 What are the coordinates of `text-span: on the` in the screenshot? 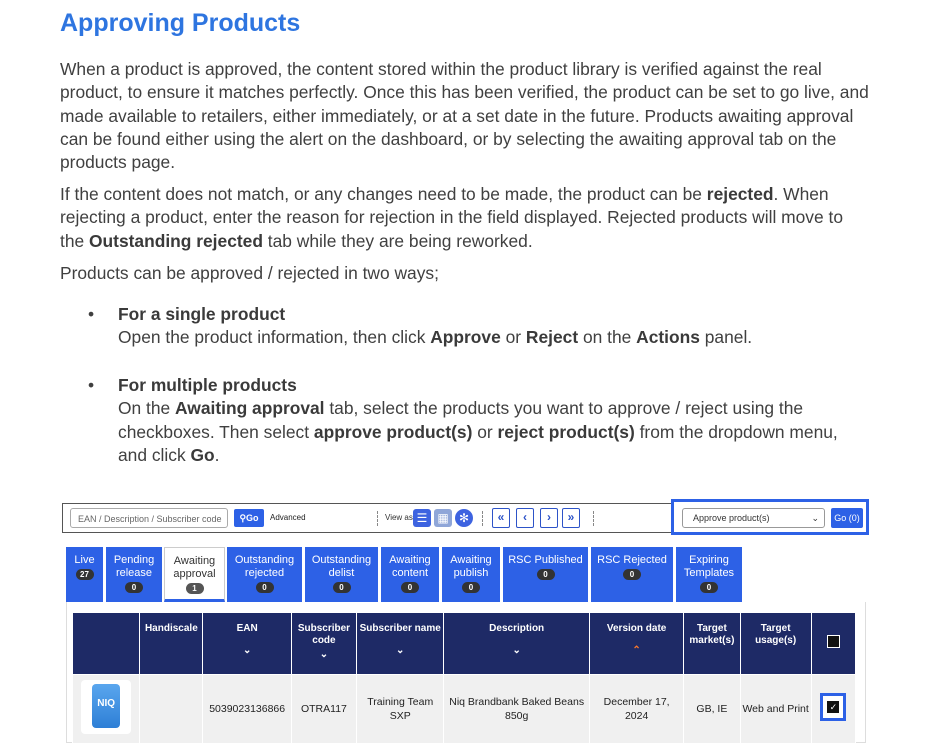 It's located at (607, 337).